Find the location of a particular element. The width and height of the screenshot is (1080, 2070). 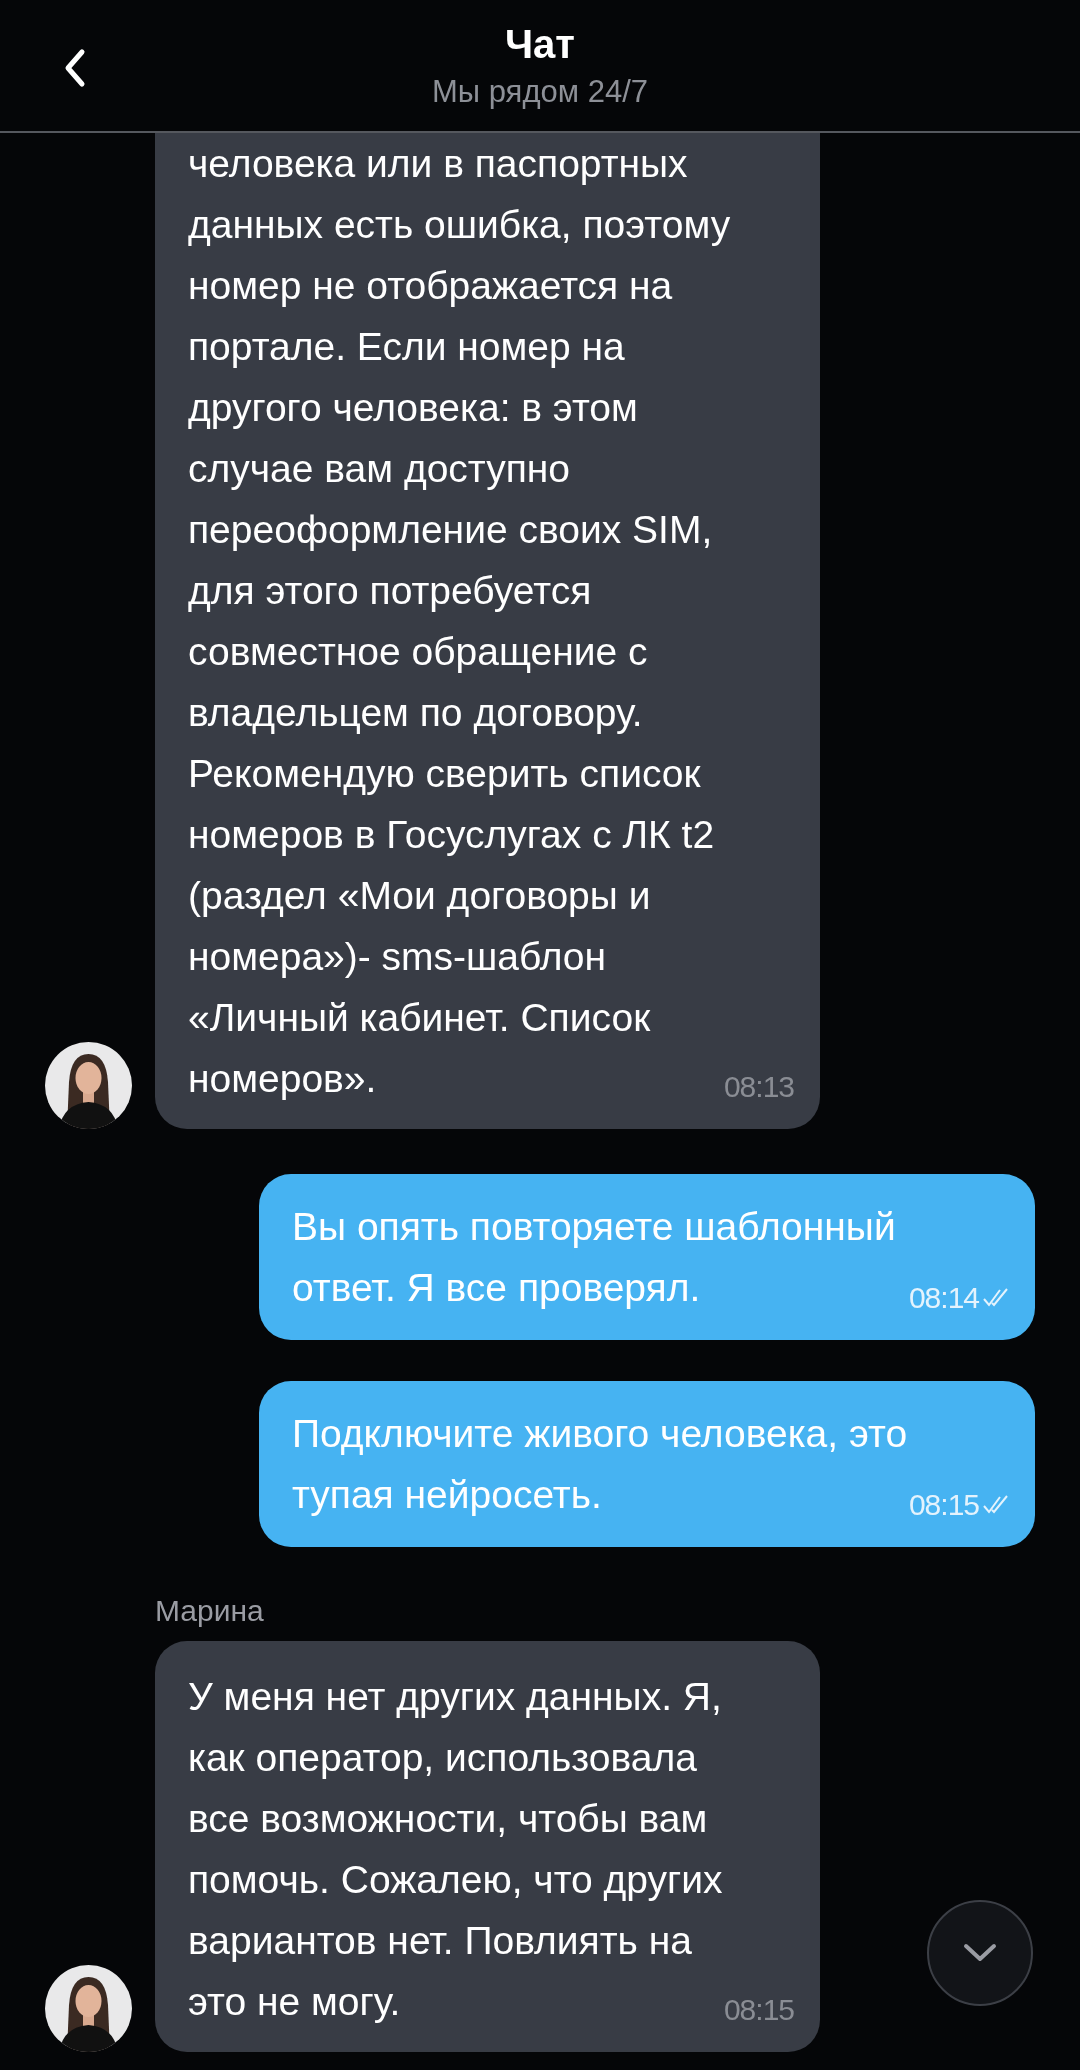

message-bubble: Вы опять повторяете шаблонный ответ. Я все проверял. 08:14 is located at coordinates (647, 1257).